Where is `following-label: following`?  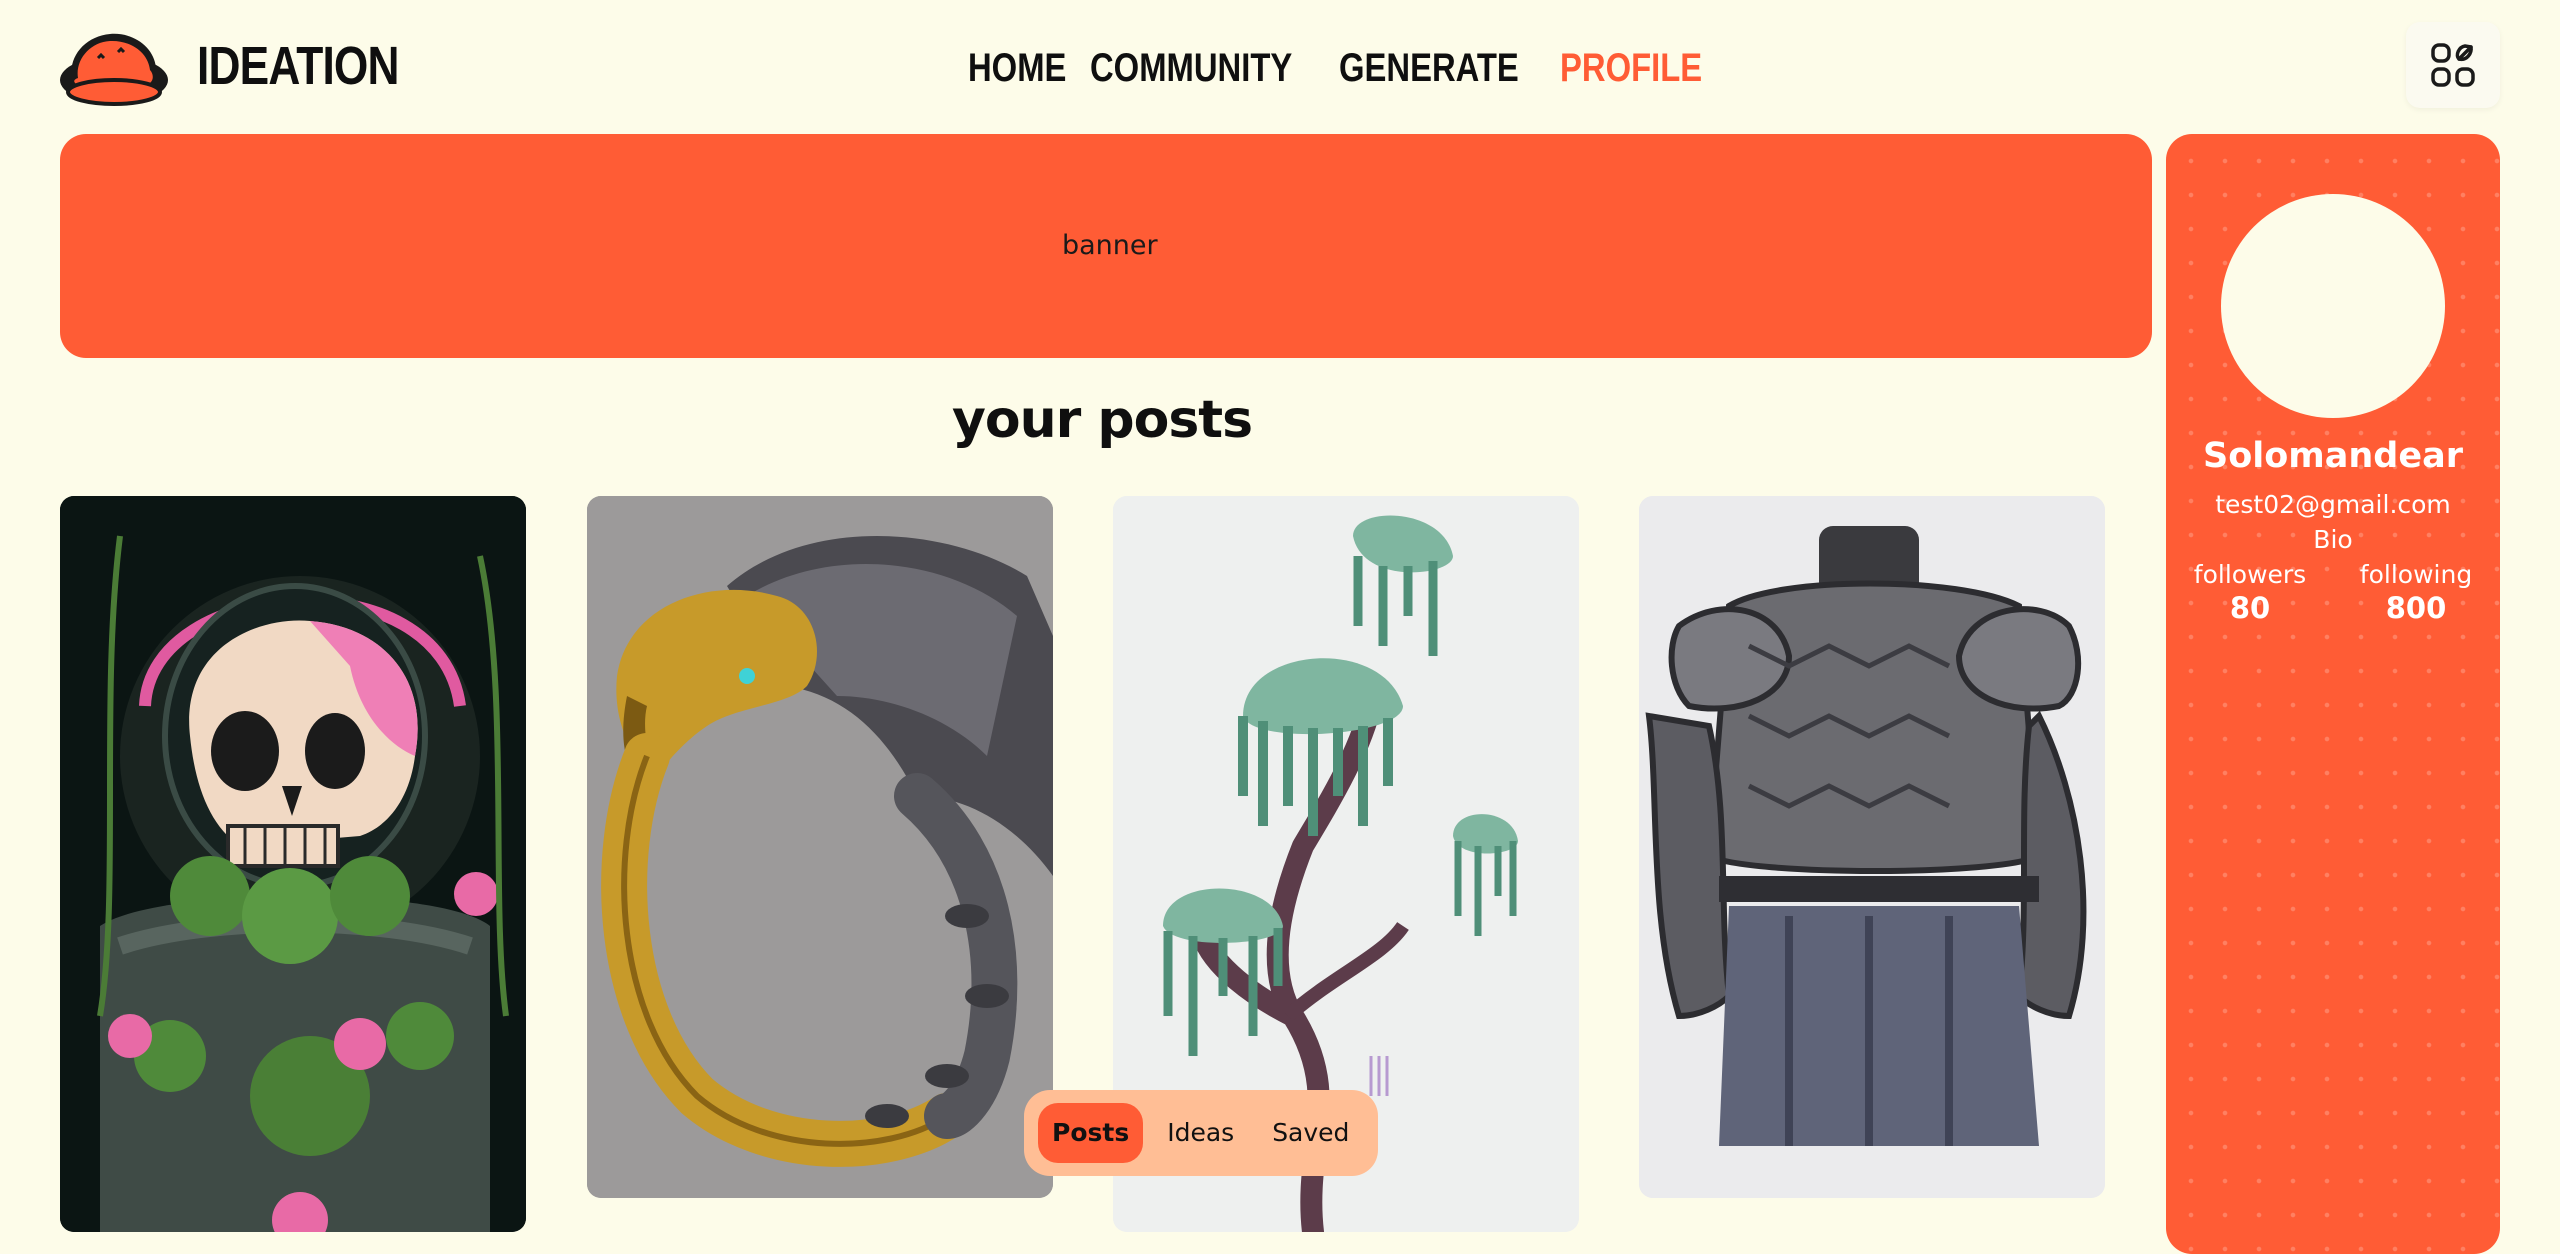
following-label: following is located at coordinates (2416, 574).